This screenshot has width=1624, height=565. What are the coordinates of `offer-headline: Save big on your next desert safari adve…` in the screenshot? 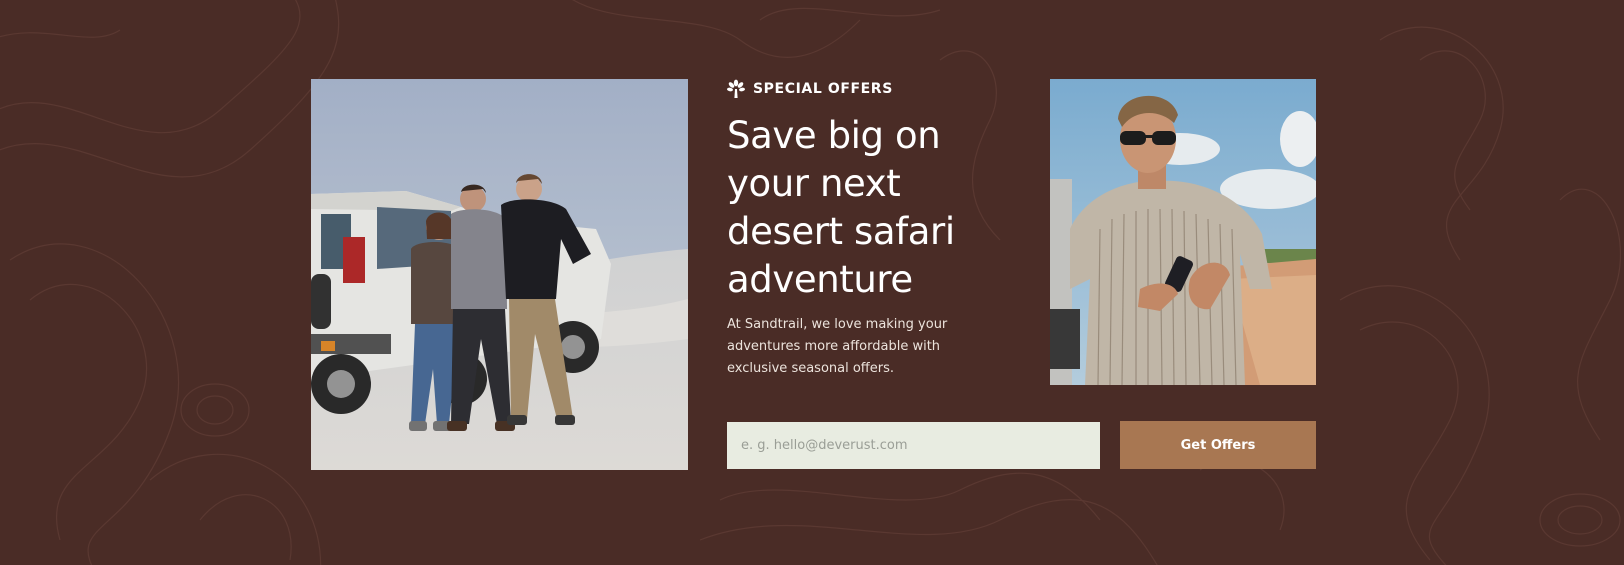 It's located at (841, 207).